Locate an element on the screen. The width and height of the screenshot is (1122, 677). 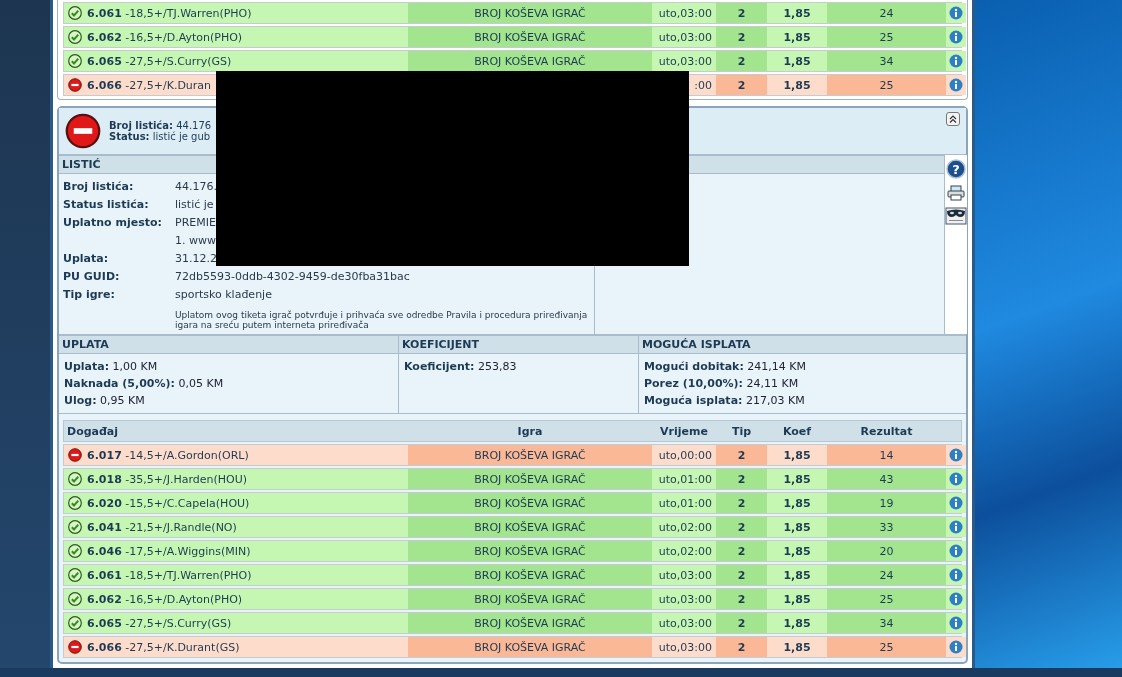
mask-icon is located at coordinates (956, 216).